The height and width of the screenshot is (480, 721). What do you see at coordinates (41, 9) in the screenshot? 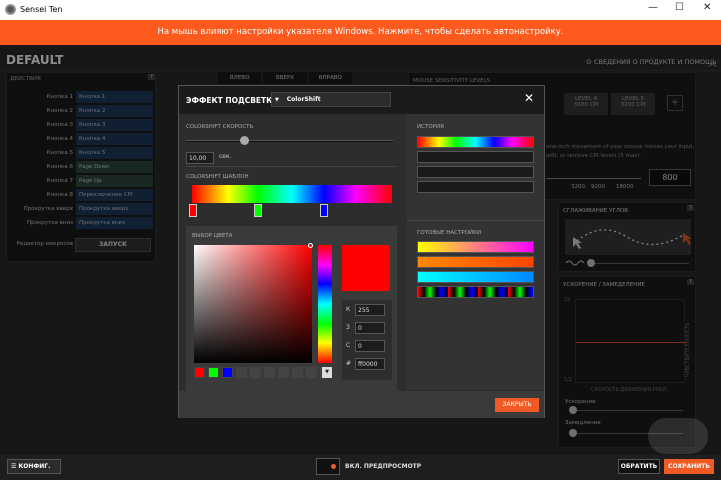
I see `window-title: Sensei Ten` at bounding box center [41, 9].